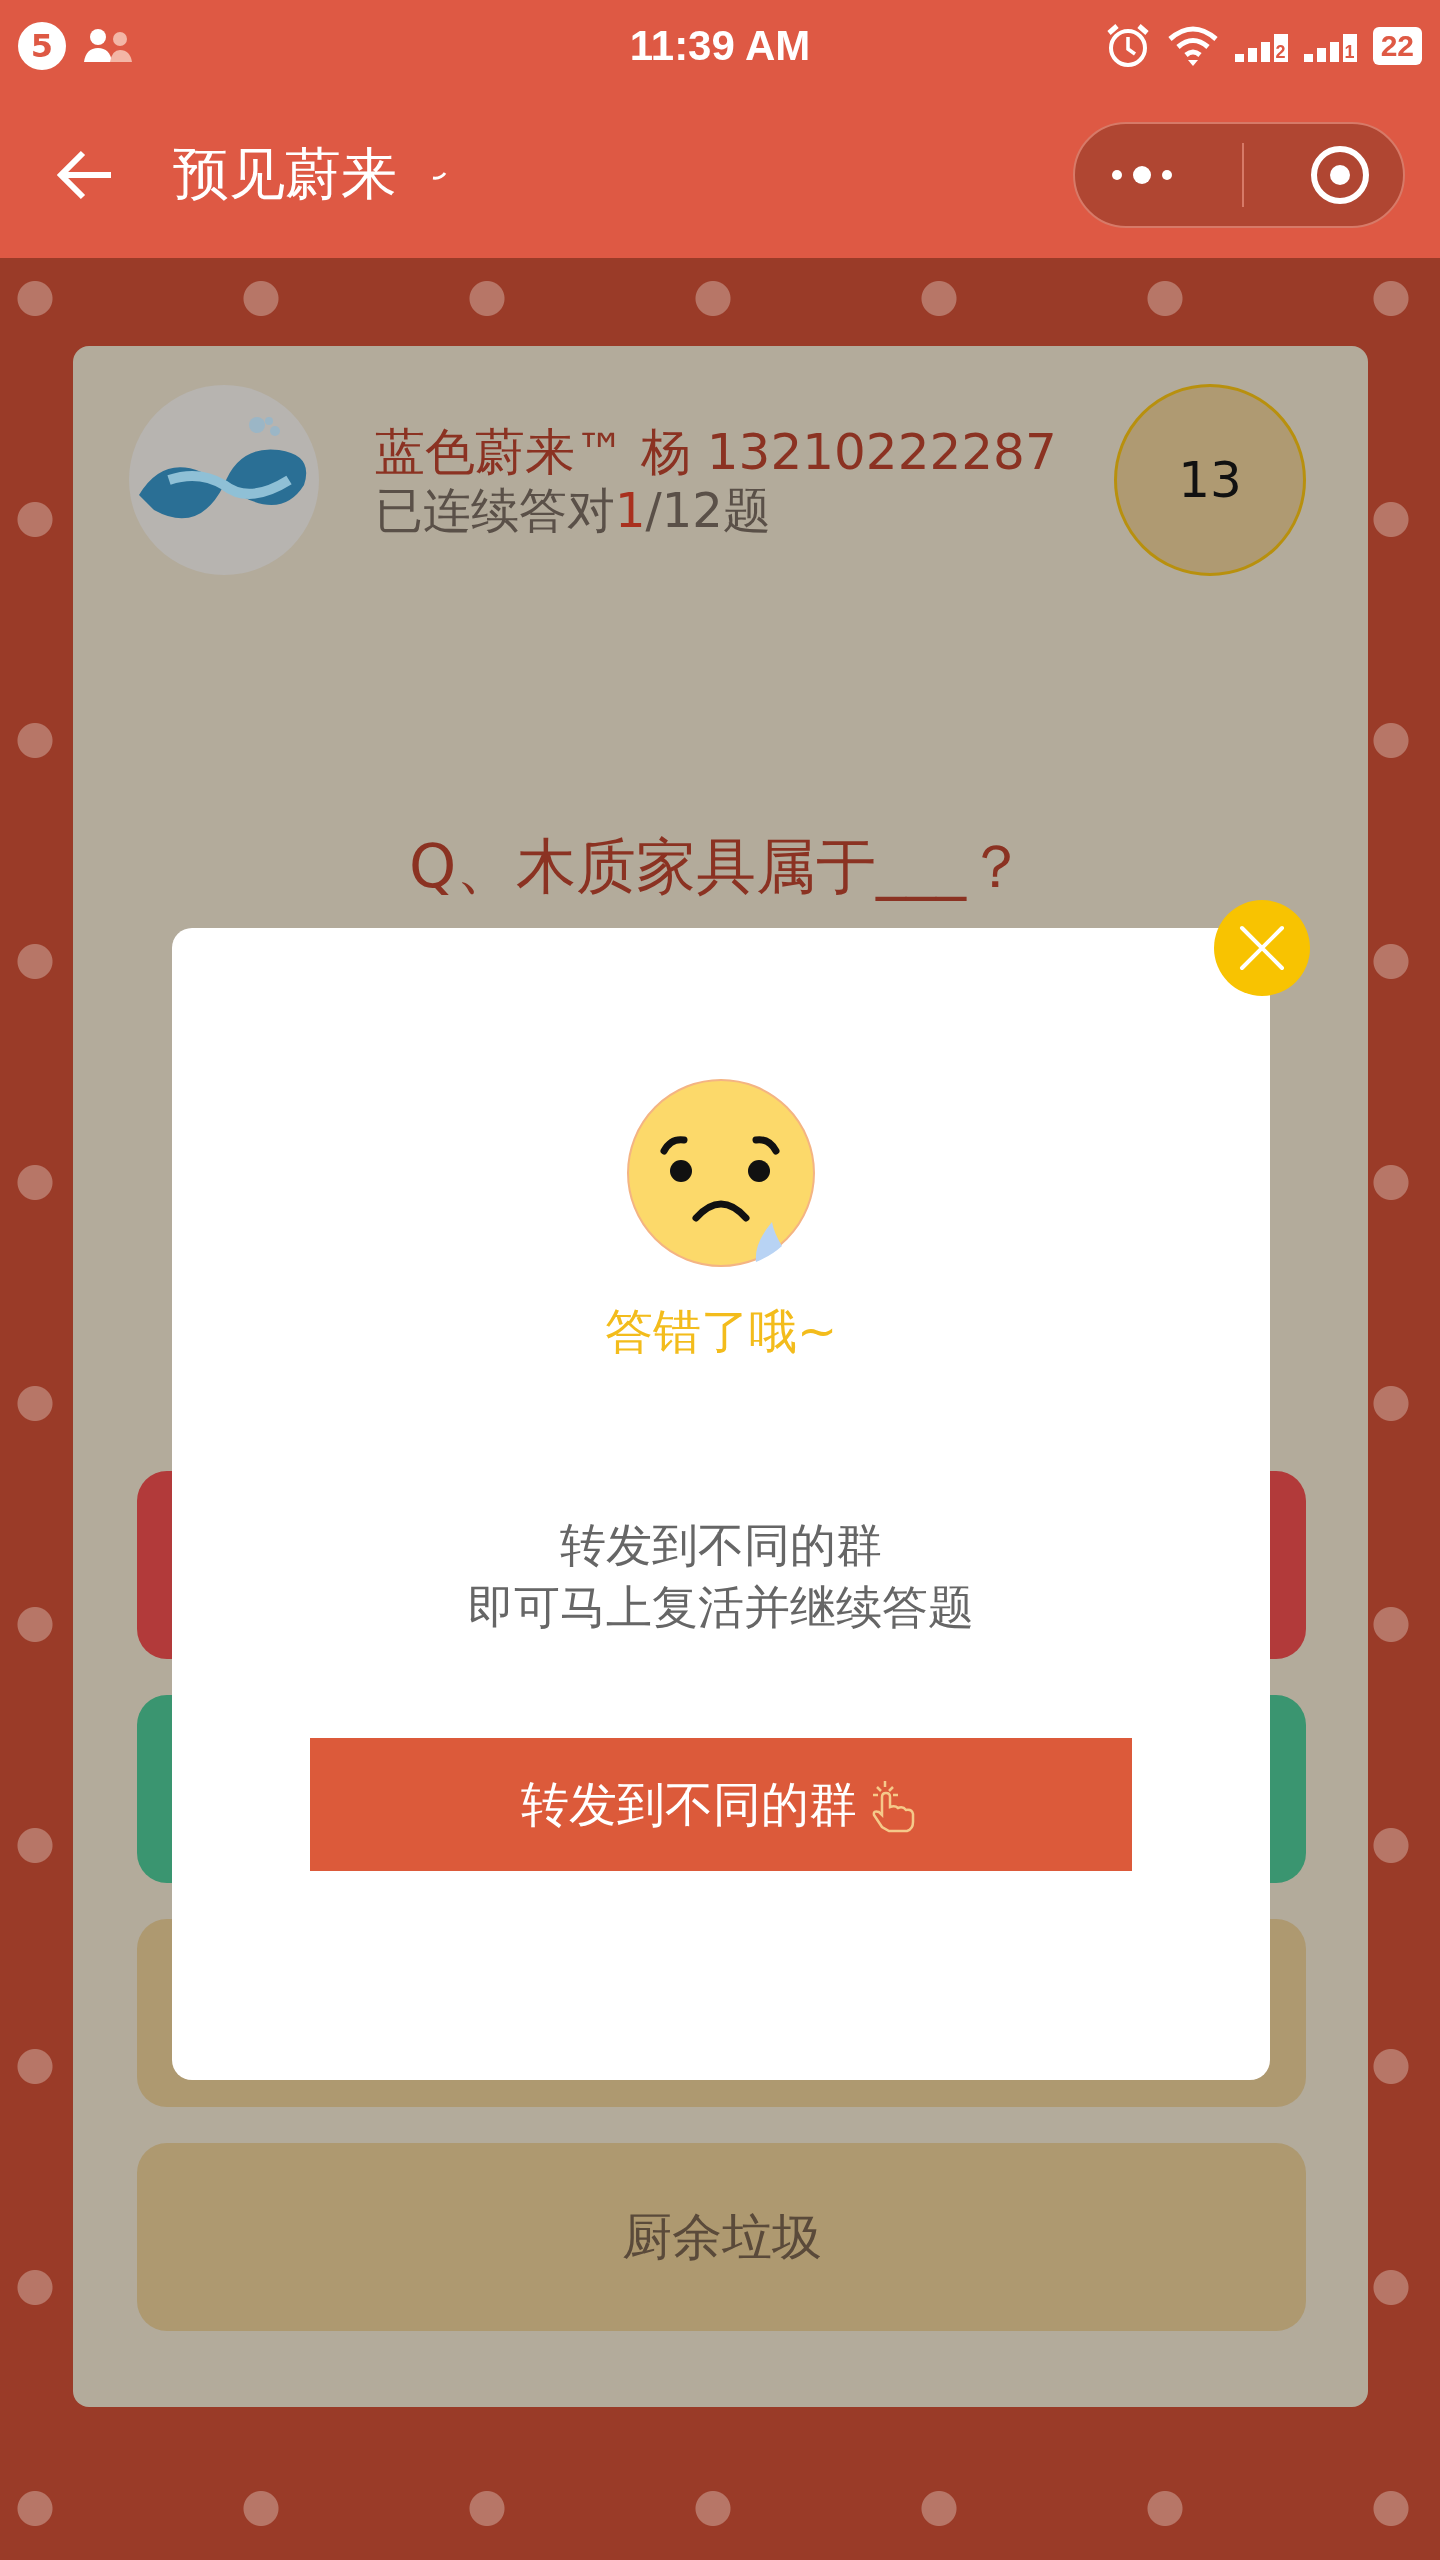 The width and height of the screenshot is (1440, 2560). I want to click on player-name: 蓝色蔚来™ 杨 13210222287, so click(716, 452).